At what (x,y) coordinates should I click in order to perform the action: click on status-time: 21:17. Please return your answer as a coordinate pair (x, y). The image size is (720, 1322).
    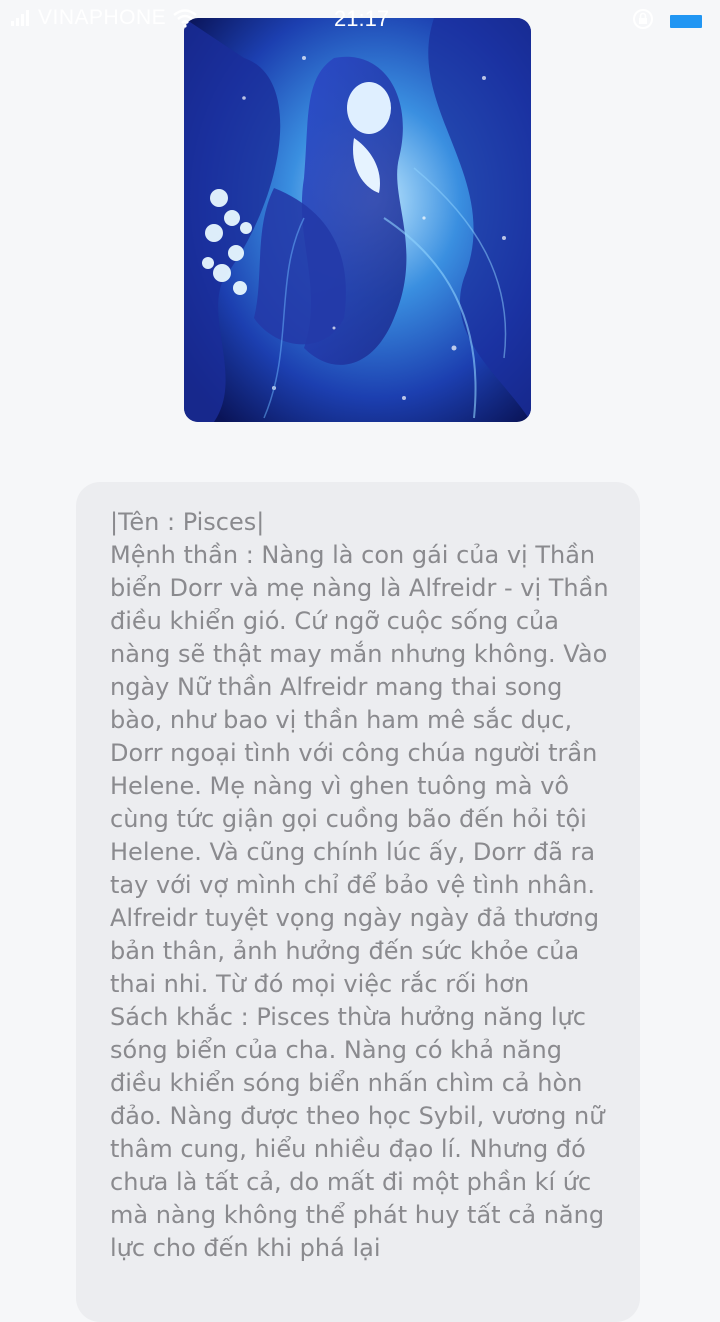
    Looking at the image, I should click on (362, 18).